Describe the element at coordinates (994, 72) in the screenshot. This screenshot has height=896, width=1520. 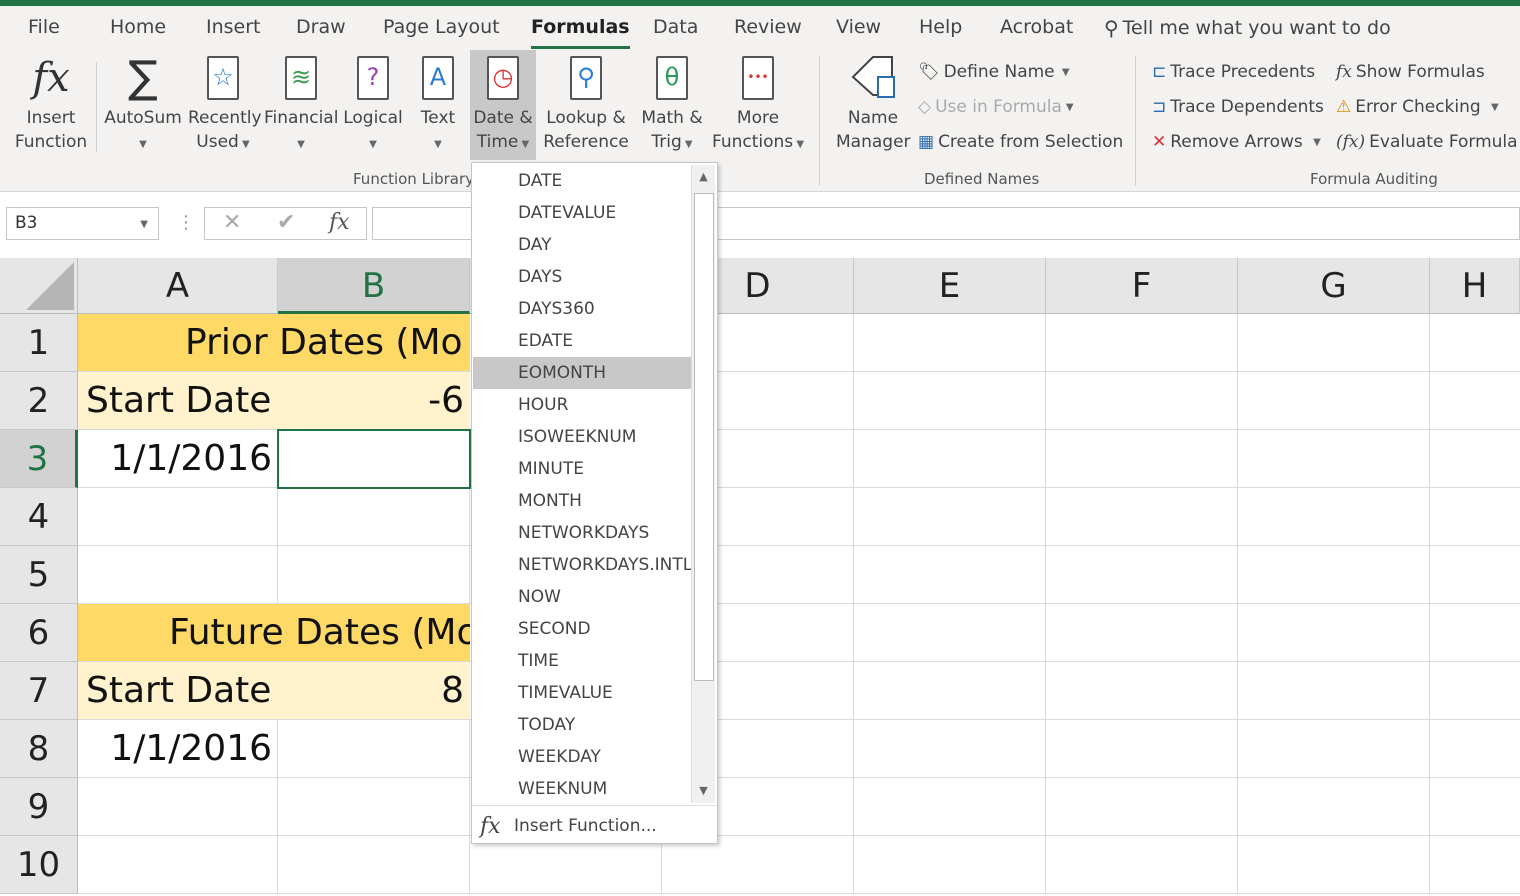
I see `define-name-button: 🏷 Define Name ▼` at that location.